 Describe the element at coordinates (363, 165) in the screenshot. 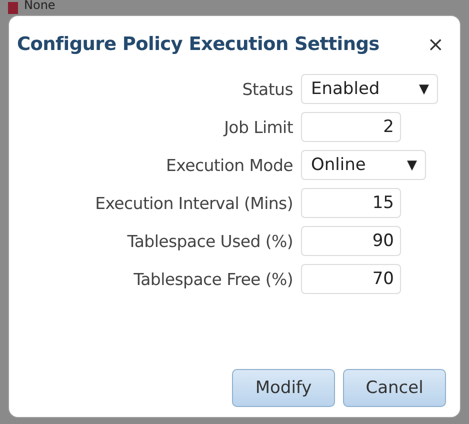

I see `dropdown: Online ▼` at that location.